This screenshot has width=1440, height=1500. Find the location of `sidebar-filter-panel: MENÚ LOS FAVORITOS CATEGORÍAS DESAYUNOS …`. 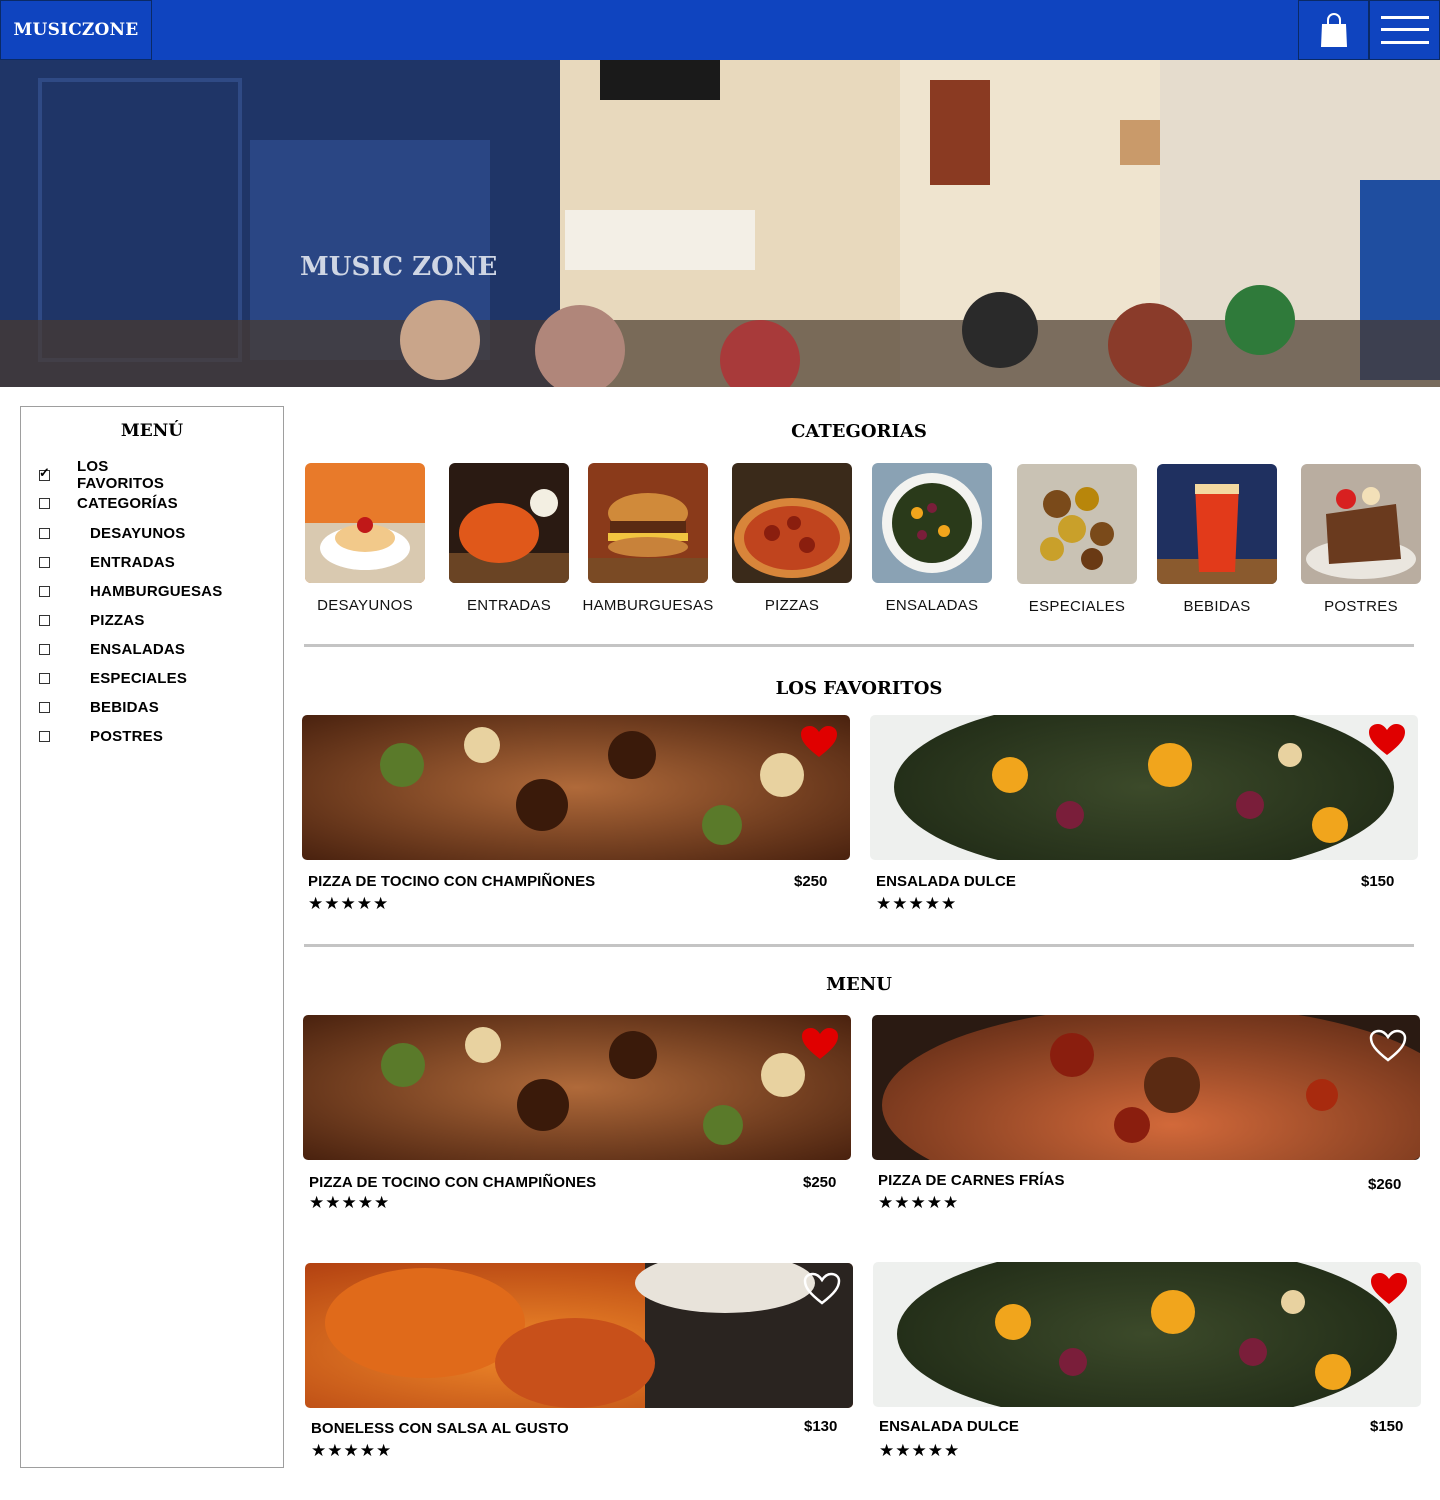

sidebar-filter-panel: MENÚ LOS FAVORITOS CATEGORÍAS DESAYUNOS … is located at coordinates (152, 937).